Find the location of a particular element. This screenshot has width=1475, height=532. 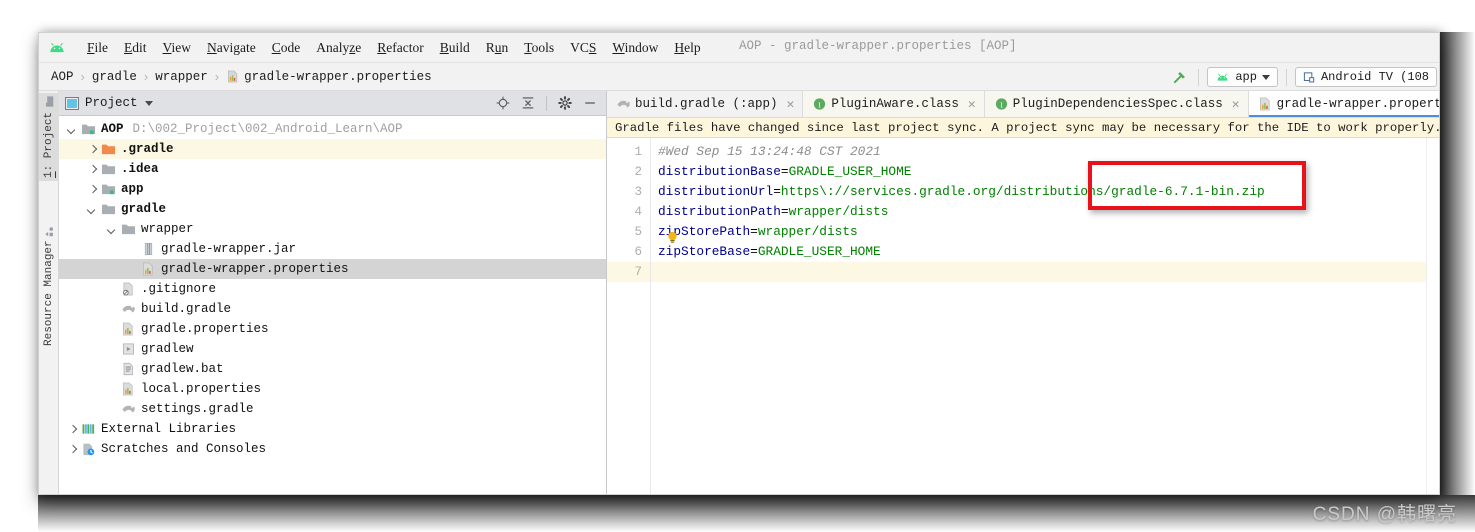

breadcrumb-aop: AOP is located at coordinates (62, 77).